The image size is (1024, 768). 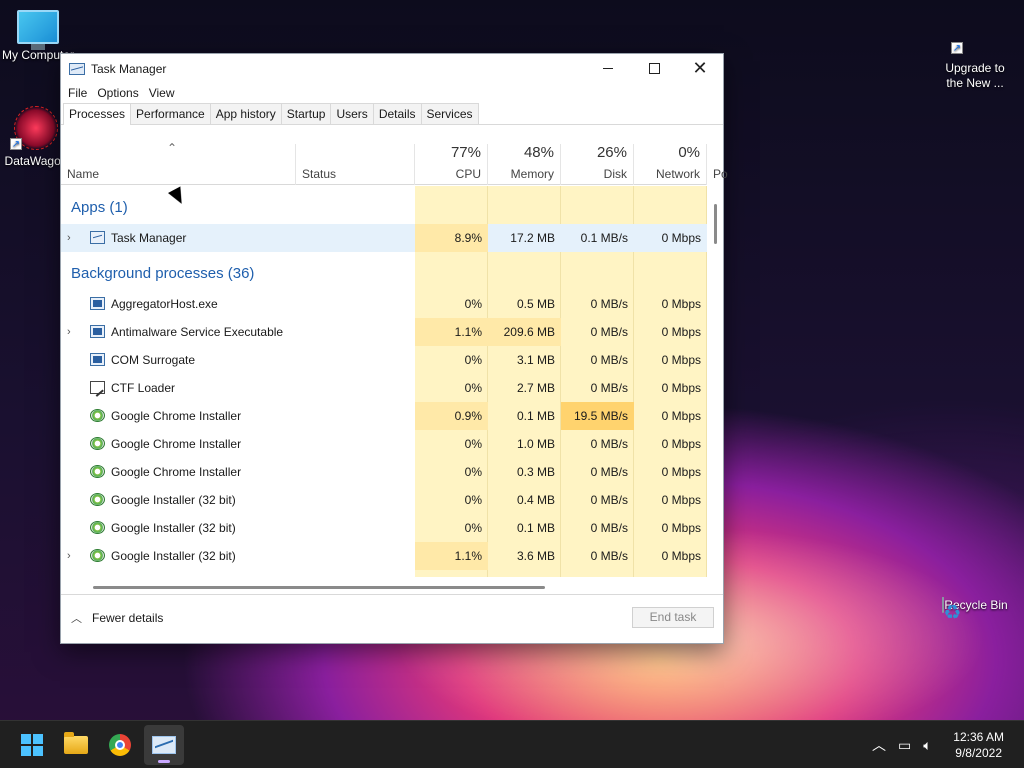 What do you see at coordinates (352, 113) in the screenshot?
I see `tab-users: Users` at bounding box center [352, 113].